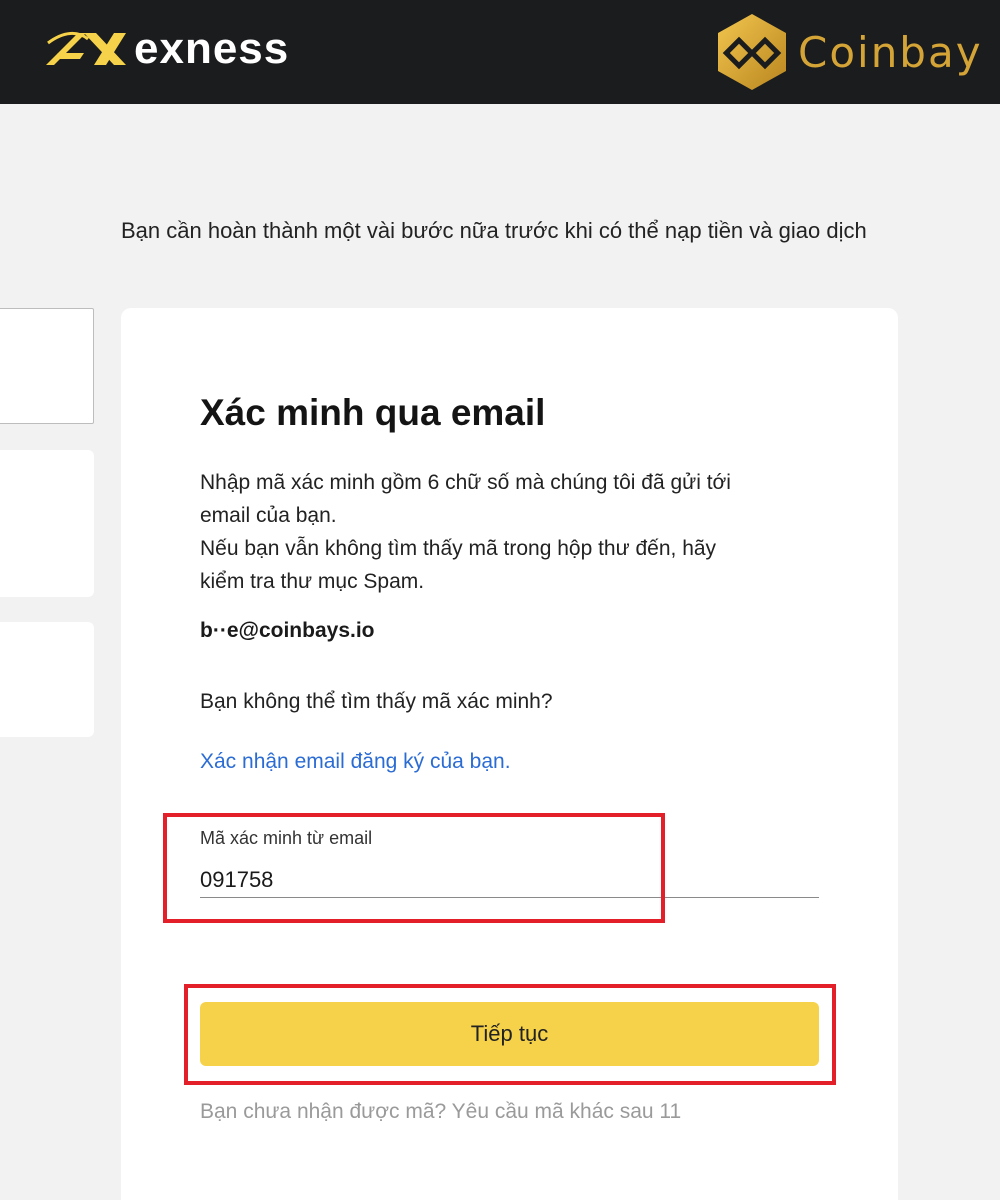 The image size is (1000, 1200). What do you see at coordinates (287, 630) in the screenshot?
I see `masked-email: b··e@coinbays.io` at bounding box center [287, 630].